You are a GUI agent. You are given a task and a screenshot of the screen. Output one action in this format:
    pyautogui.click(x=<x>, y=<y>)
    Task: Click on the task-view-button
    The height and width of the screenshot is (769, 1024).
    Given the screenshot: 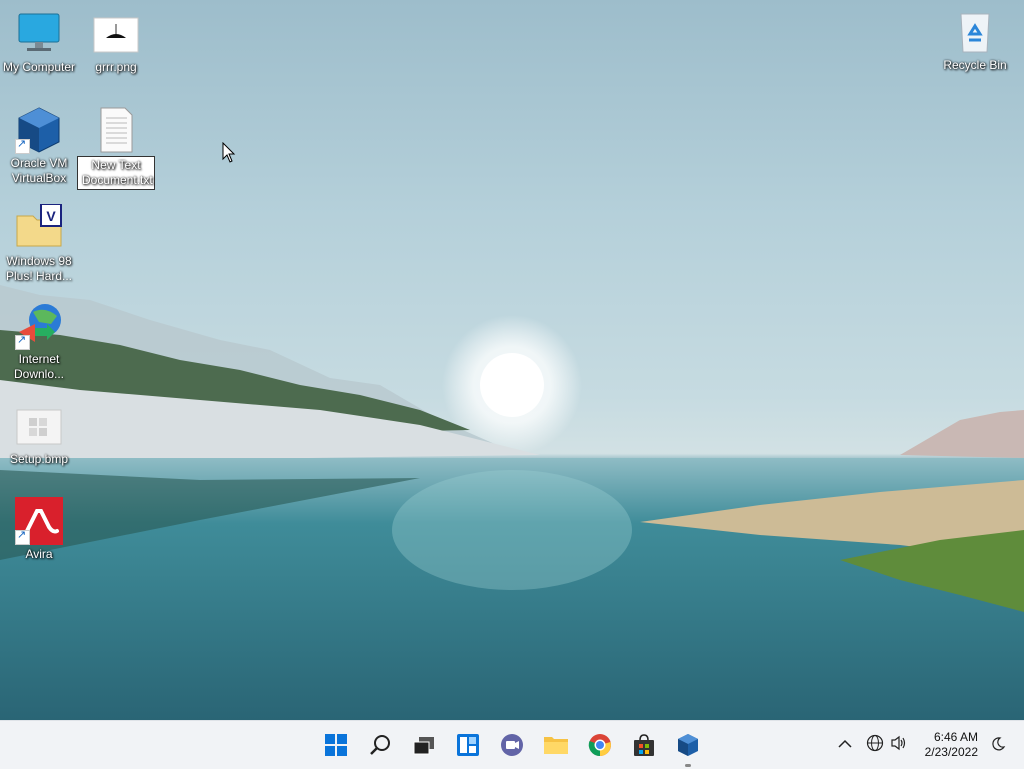 What is the action you would take?
    pyautogui.click(x=424, y=745)
    